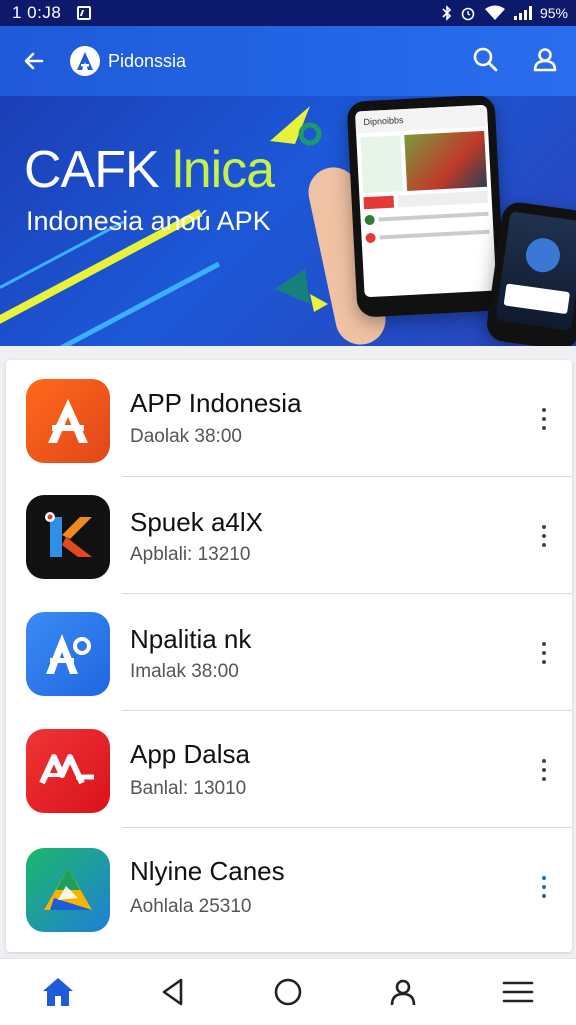 This screenshot has height=1025, width=576. I want to click on app-meta: Banlal: 13010, so click(188, 788).